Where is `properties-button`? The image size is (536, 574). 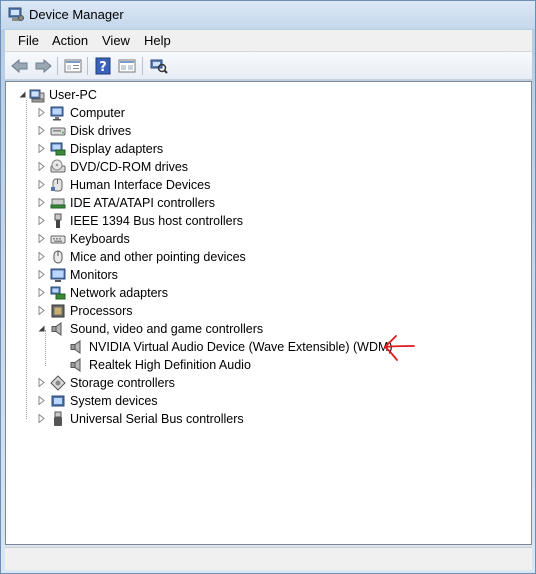
properties-button is located at coordinates (73, 66).